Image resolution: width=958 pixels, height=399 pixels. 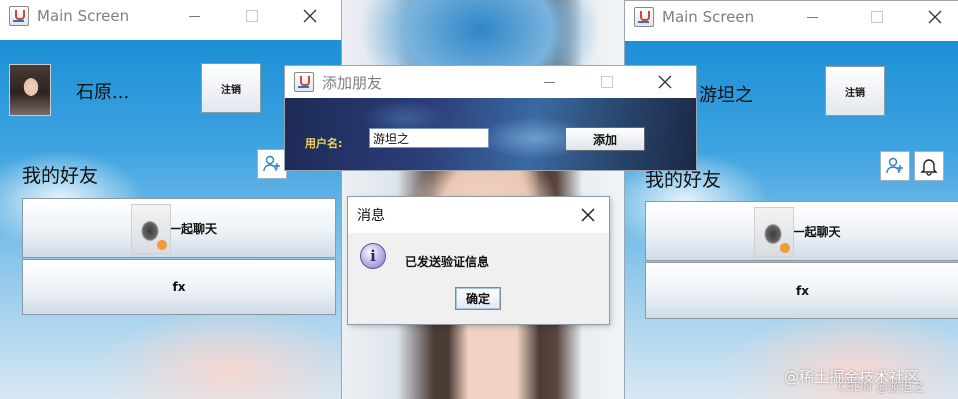 I want to click on right-title-bar: Main Screen, so click(x=791, y=17).